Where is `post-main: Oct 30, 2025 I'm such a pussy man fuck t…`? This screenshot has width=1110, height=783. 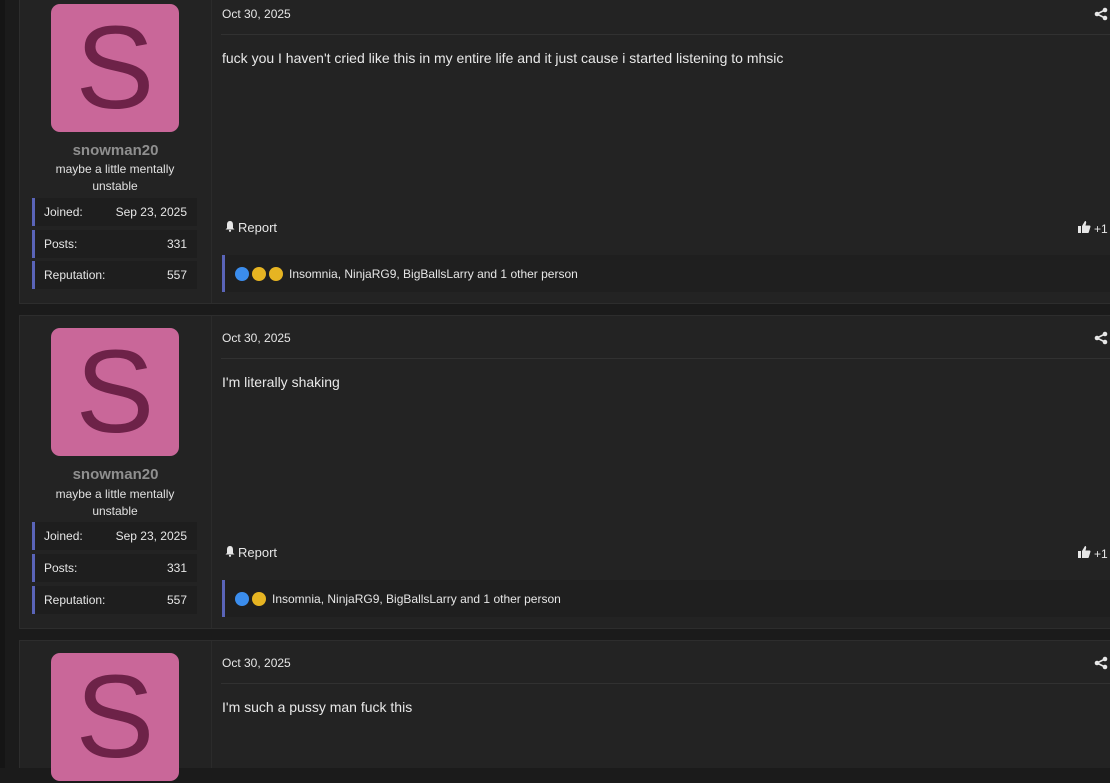 post-main: Oct 30, 2025 I'm such a pussy man fuck t… is located at coordinates (665, 704).